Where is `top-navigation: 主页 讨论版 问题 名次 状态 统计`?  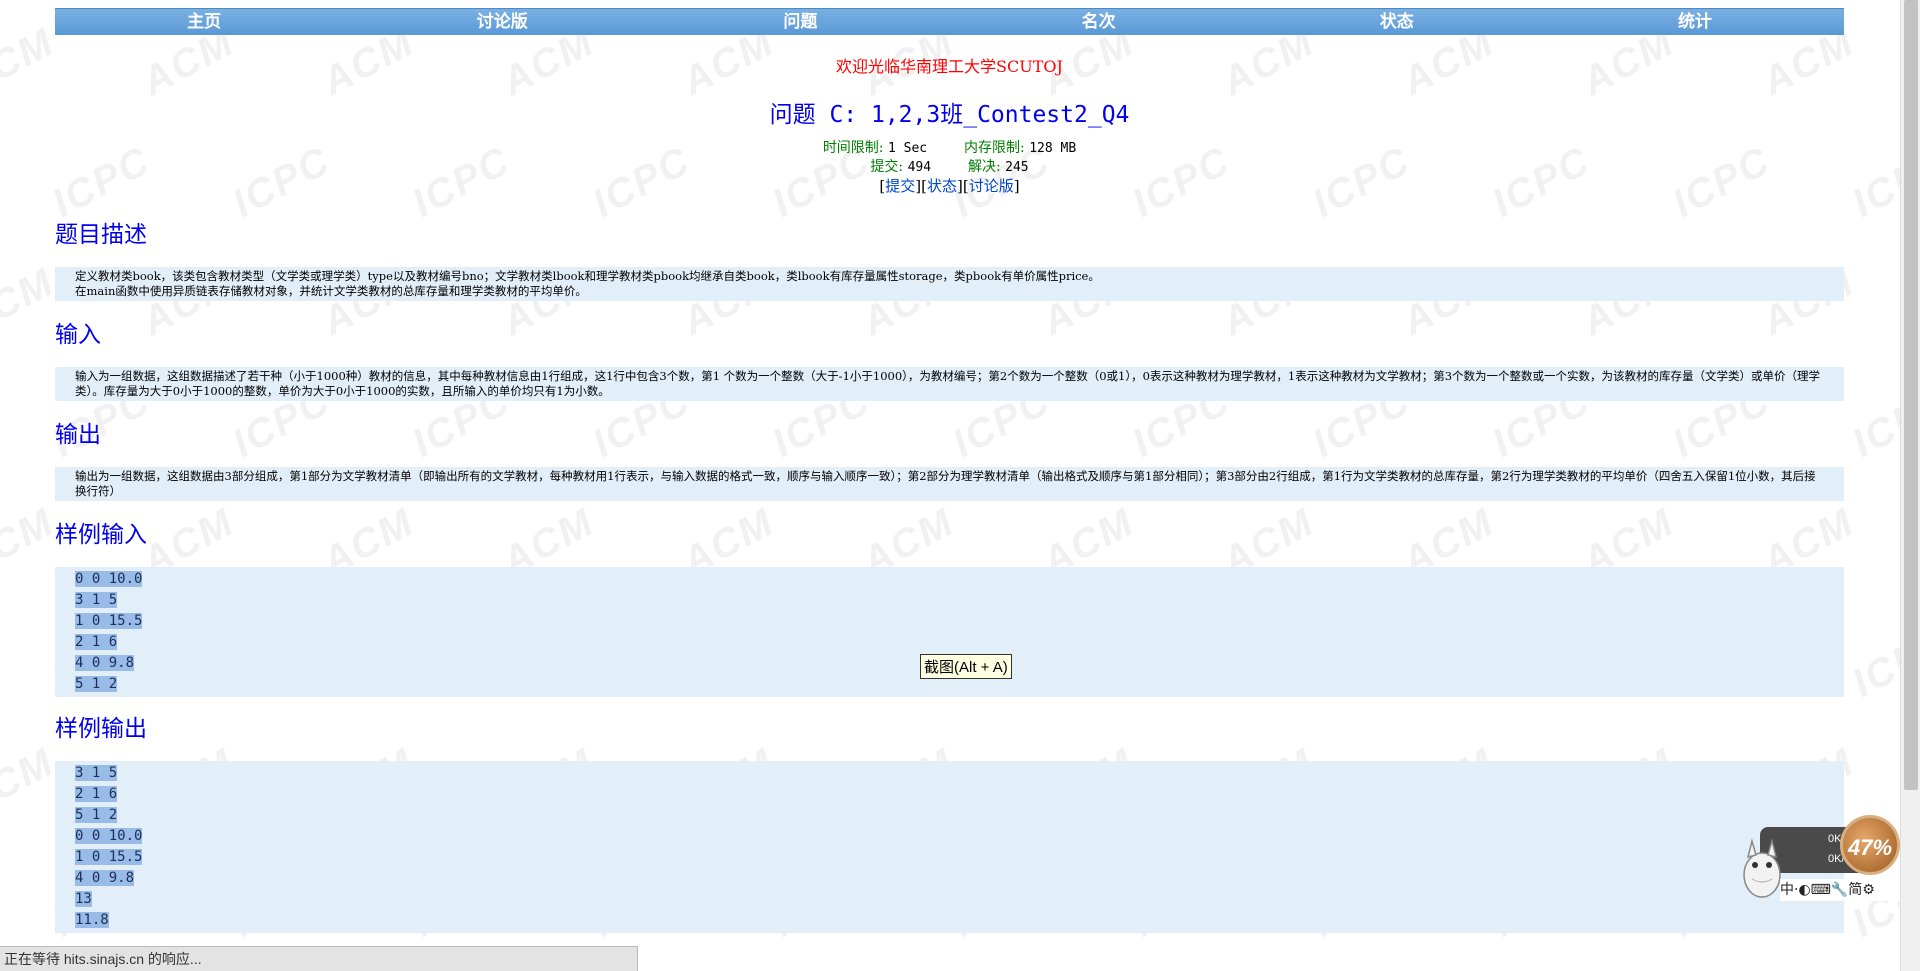 top-navigation: 主页 讨论版 问题 名次 状态 统计 is located at coordinates (949, 21).